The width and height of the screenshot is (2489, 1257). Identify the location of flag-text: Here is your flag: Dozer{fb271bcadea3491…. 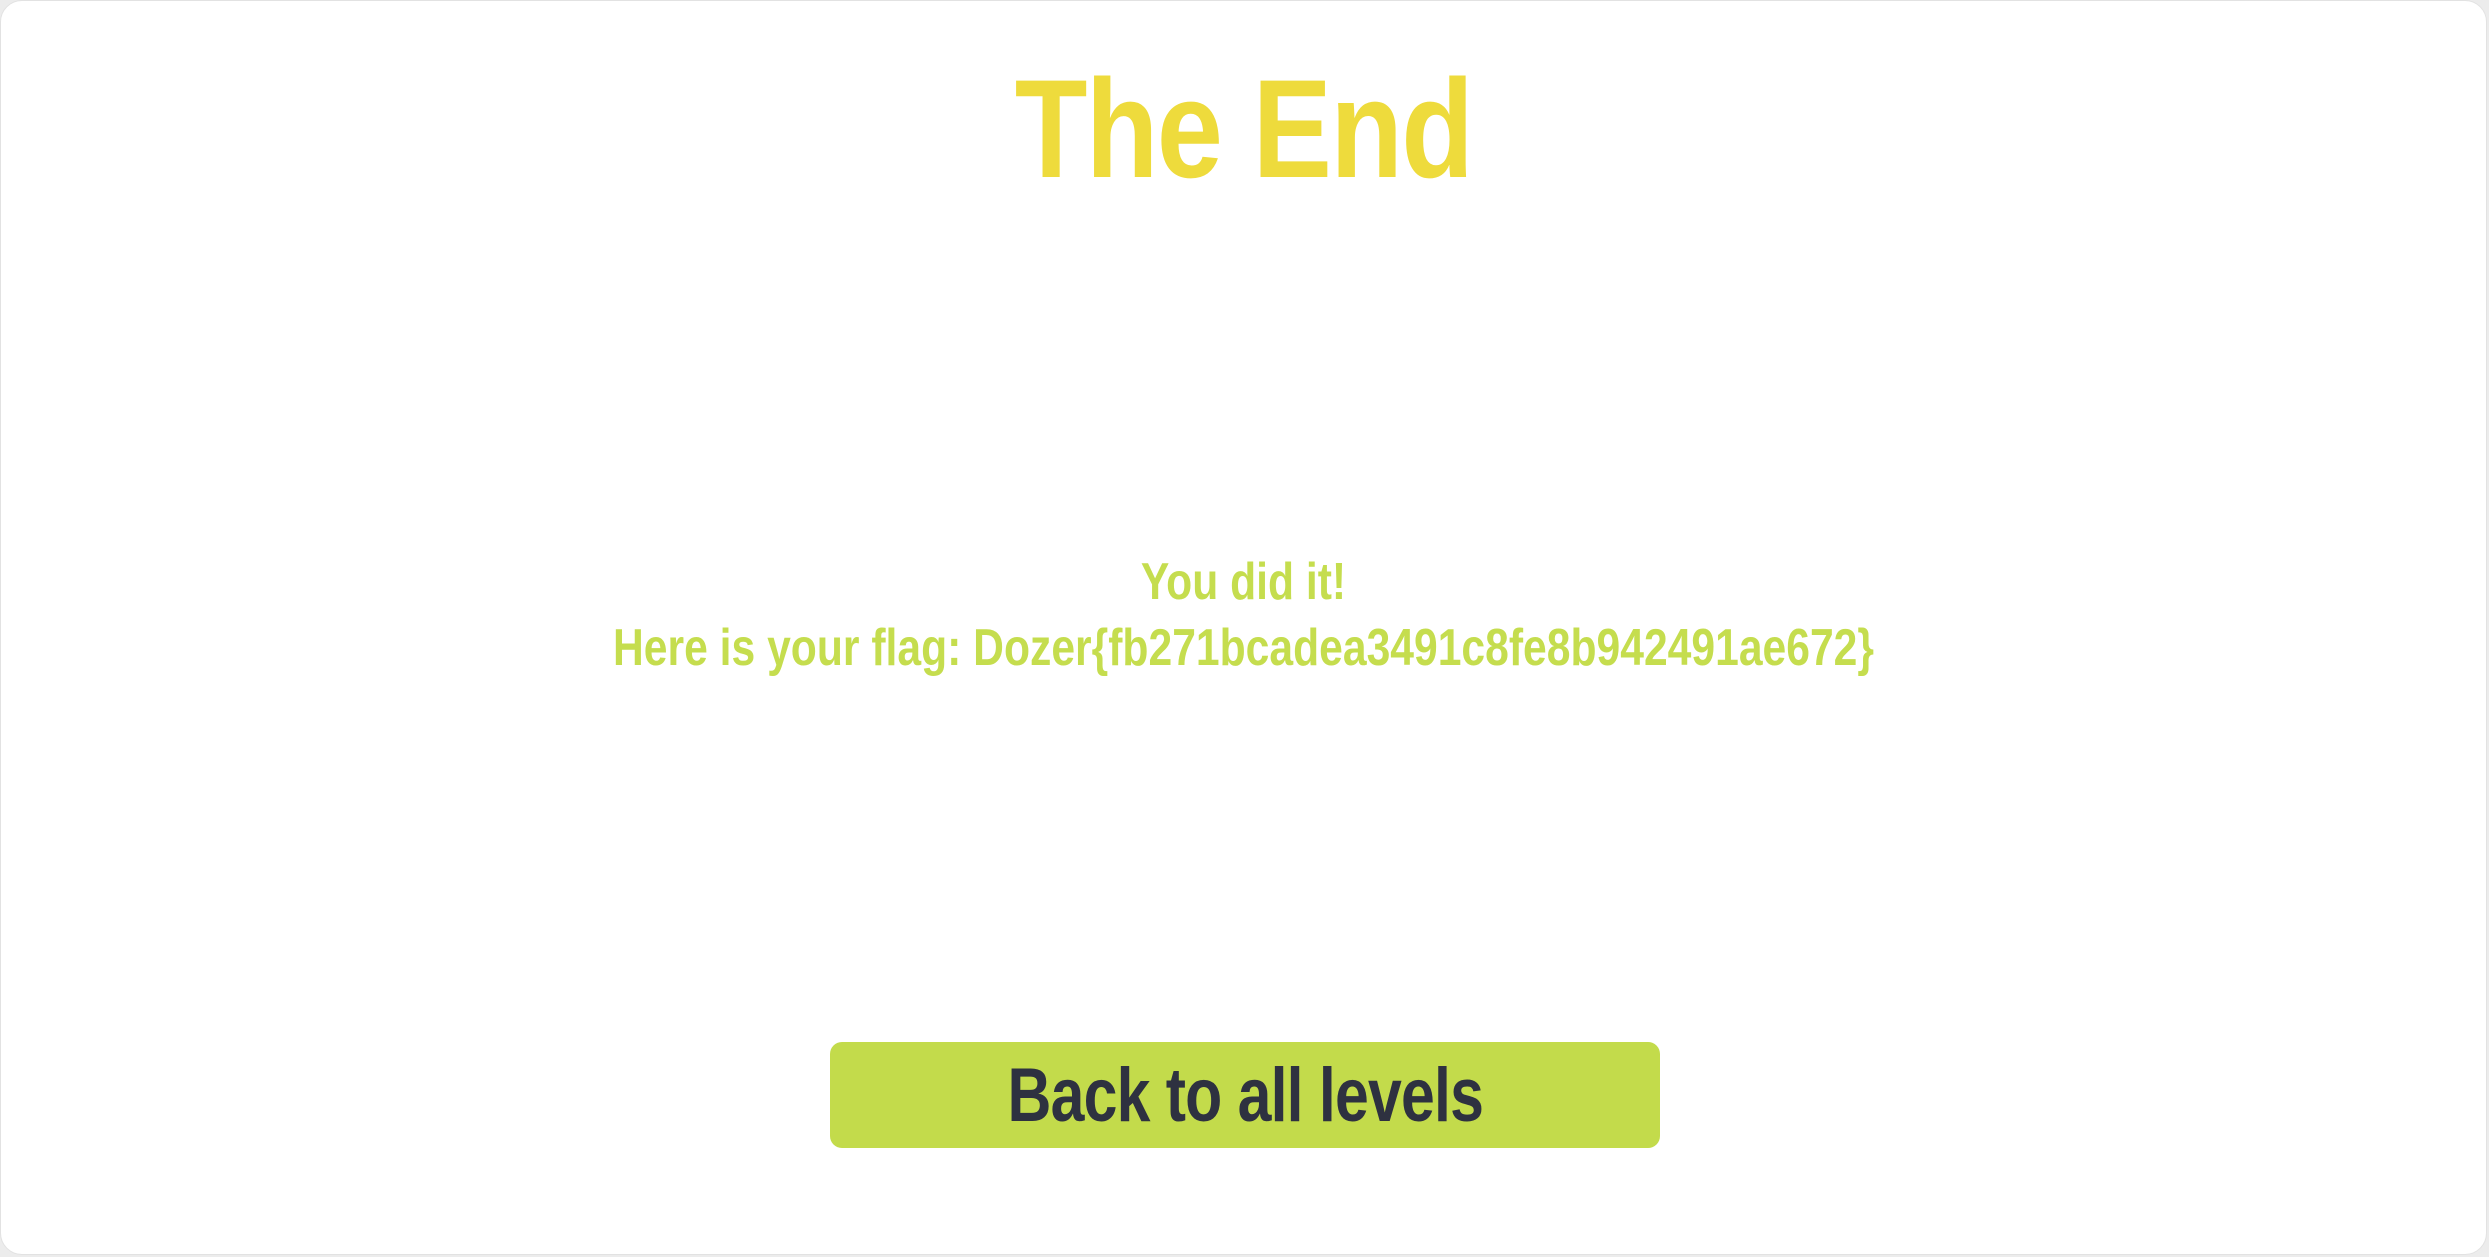
(1243, 648).